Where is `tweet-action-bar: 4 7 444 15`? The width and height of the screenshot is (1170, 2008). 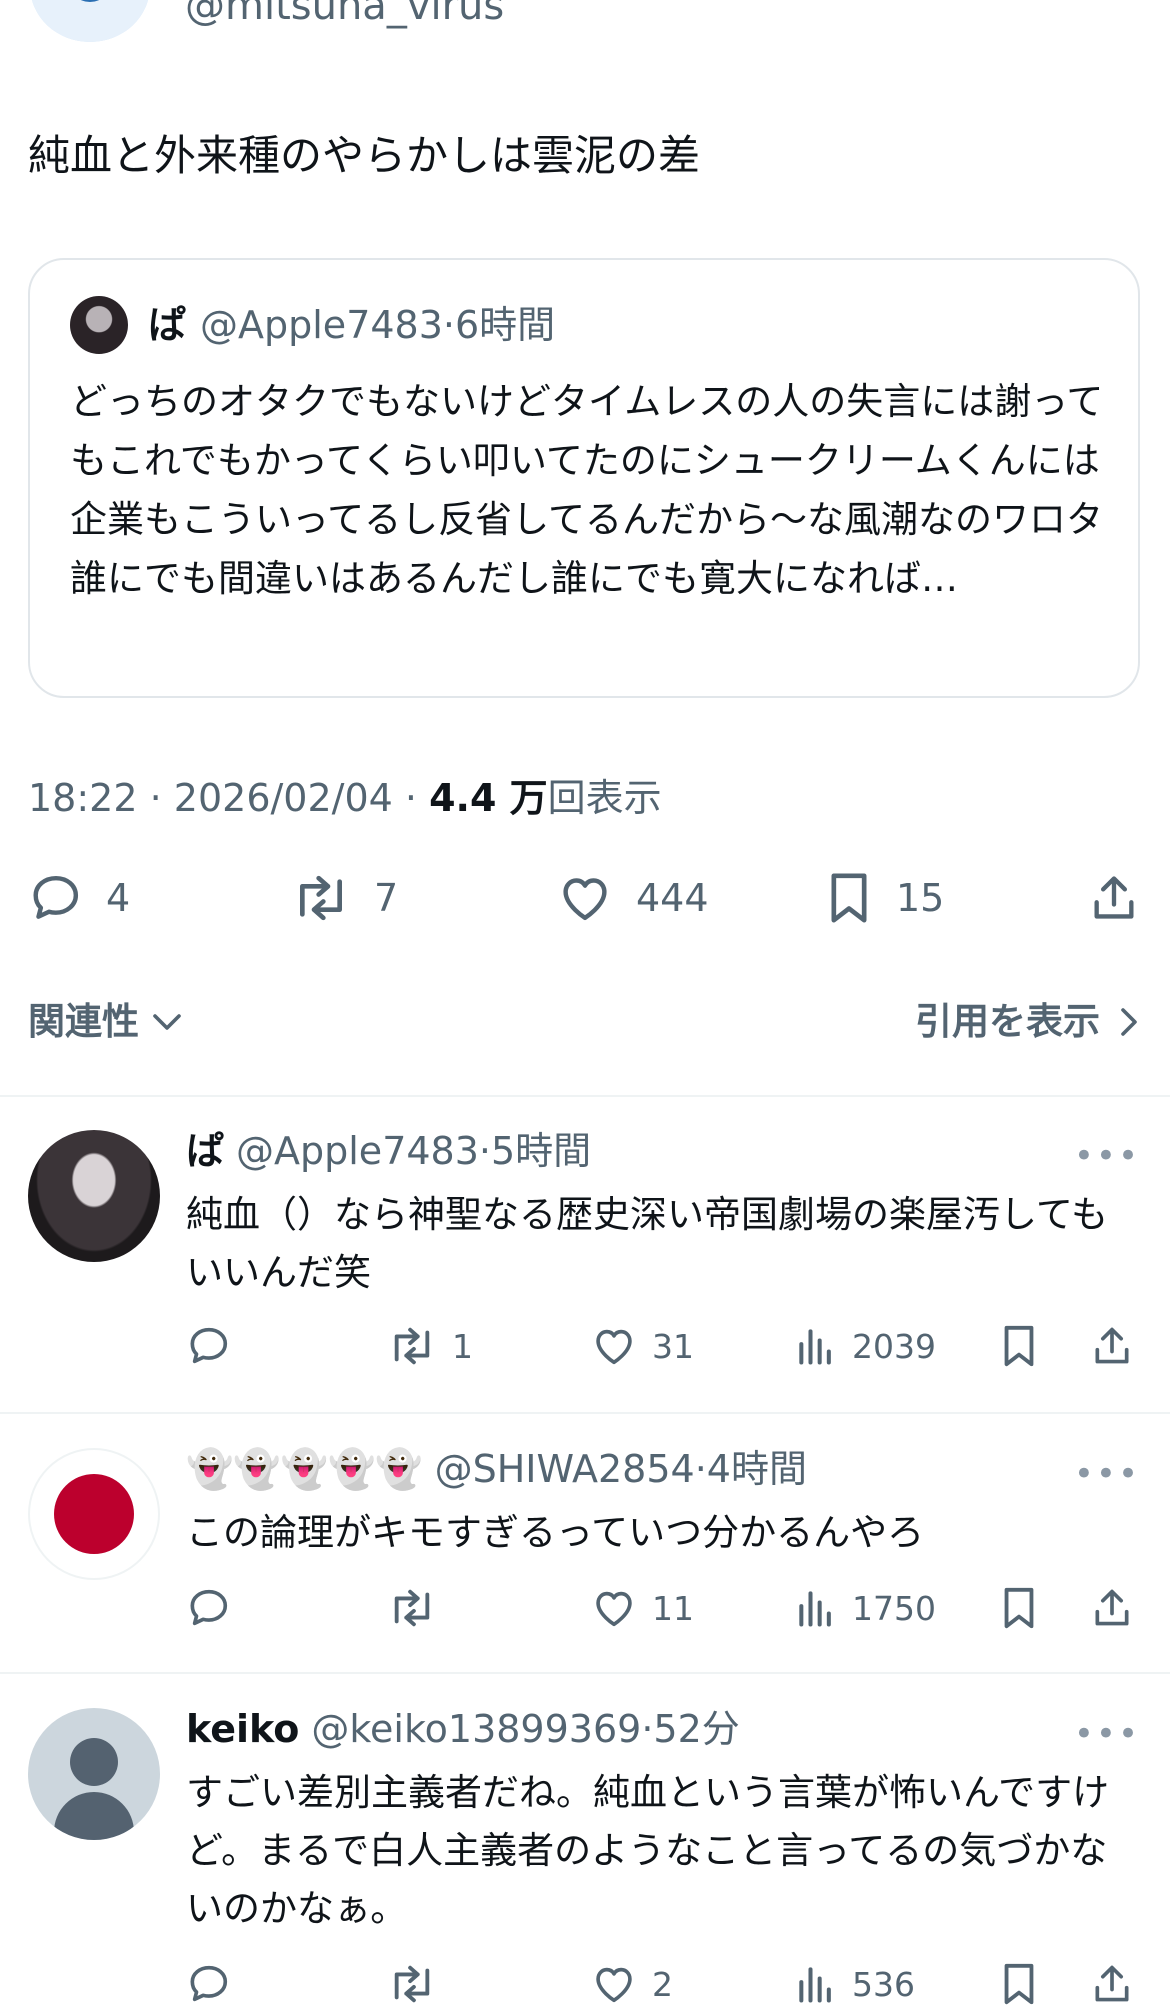
tweet-action-bar: 4 7 444 15 is located at coordinates (585, 898).